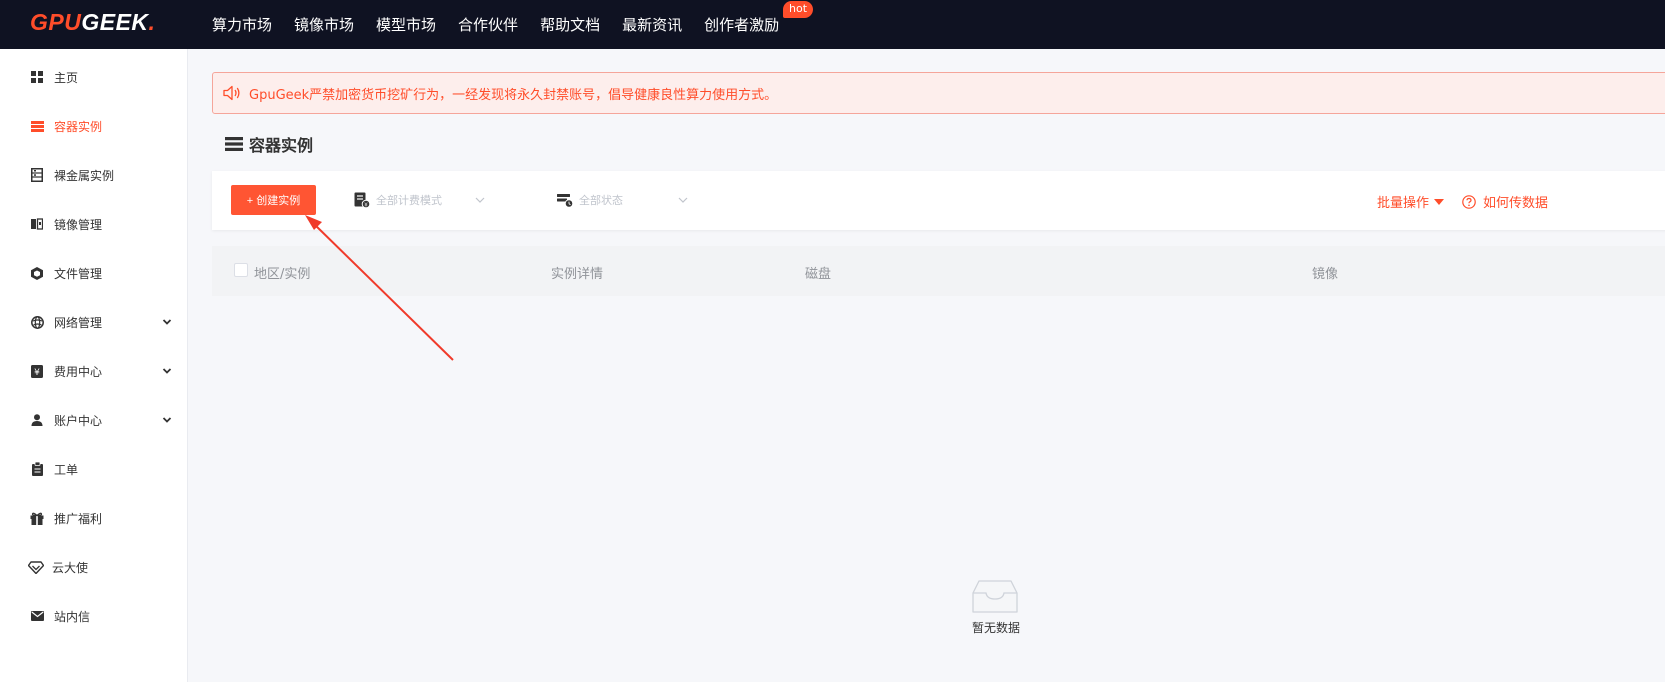  Describe the element at coordinates (72, 616) in the screenshot. I see `sidebar-item-label: 站内信` at that location.